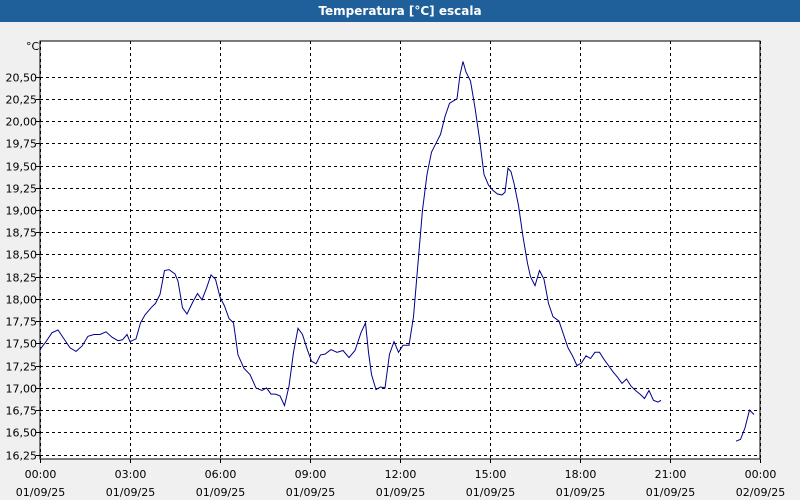  I want to click on y-tick-label: 17,00, so click(22, 389).